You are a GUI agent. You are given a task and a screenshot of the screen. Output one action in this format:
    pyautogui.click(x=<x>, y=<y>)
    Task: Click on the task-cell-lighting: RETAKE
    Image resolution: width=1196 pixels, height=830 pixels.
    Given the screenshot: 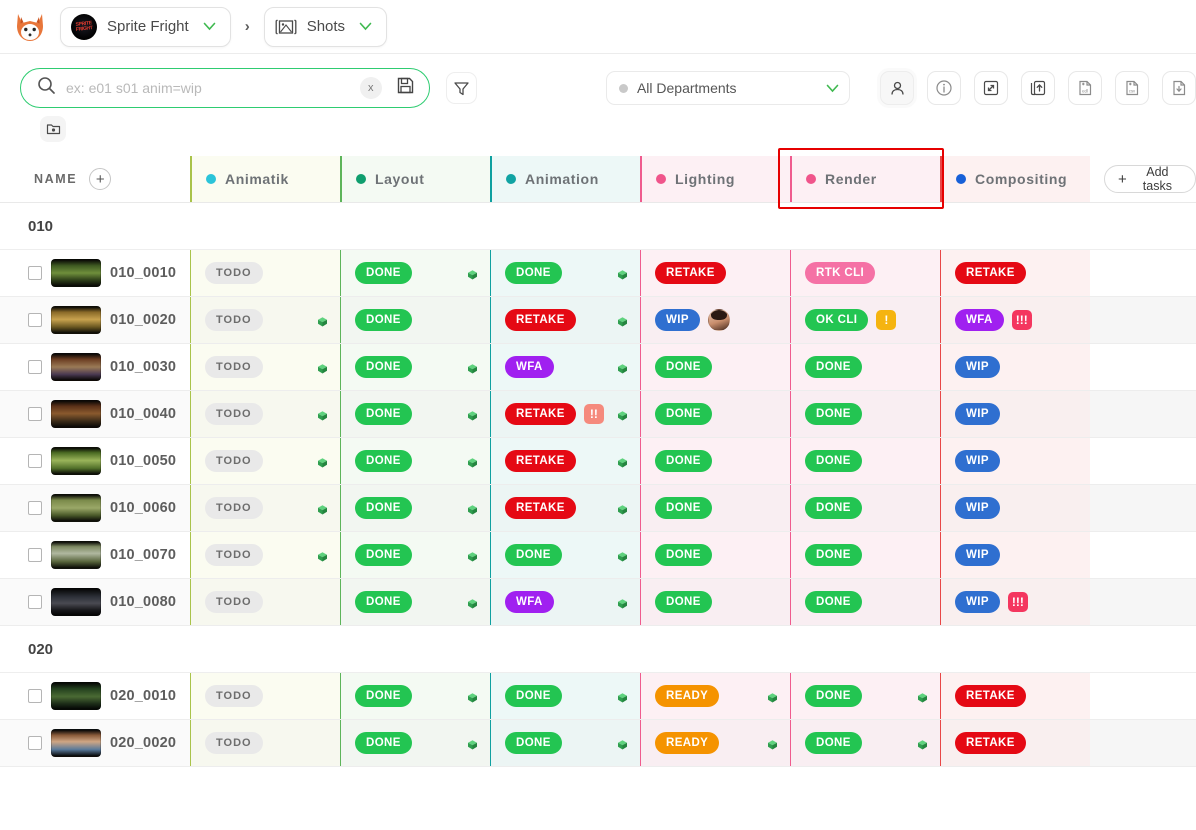 What is the action you would take?
    pyautogui.click(x=715, y=273)
    